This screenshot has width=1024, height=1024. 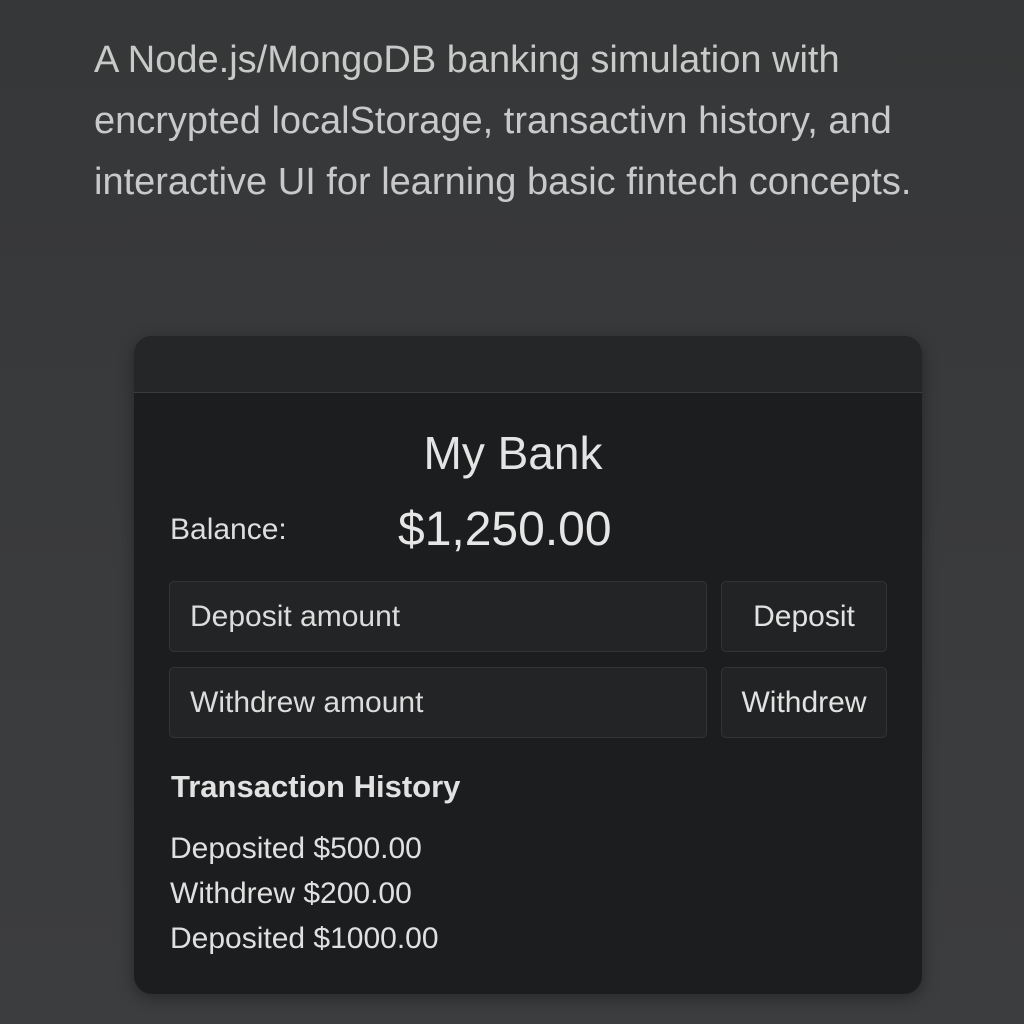 What do you see at coordinates (316, 786) in the screenshot?
I see `transaction-history-heading: Transaction History` at bounding box center [316, 786].